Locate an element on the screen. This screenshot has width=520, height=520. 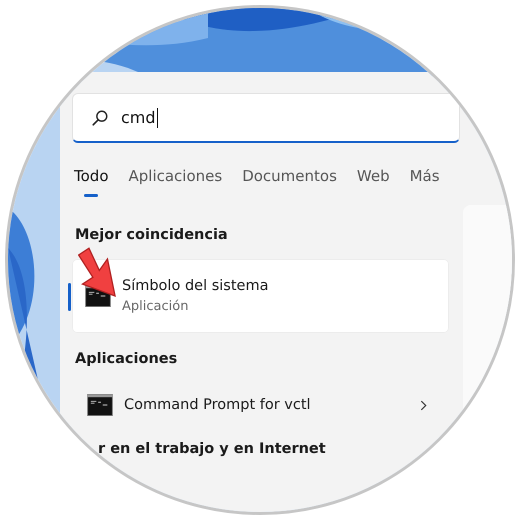
result-type: Aplicación is located at coordinates (156, 306).